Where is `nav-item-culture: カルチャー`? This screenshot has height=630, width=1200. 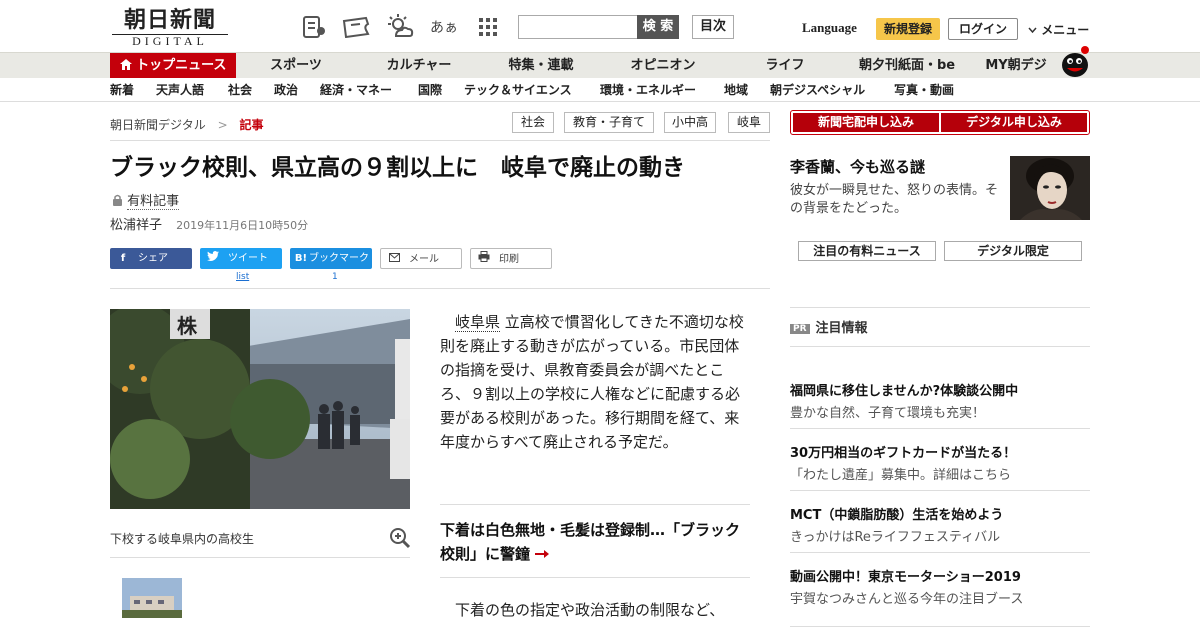
nav-item-culture: カルチャー is located at coordinates (419, 66).